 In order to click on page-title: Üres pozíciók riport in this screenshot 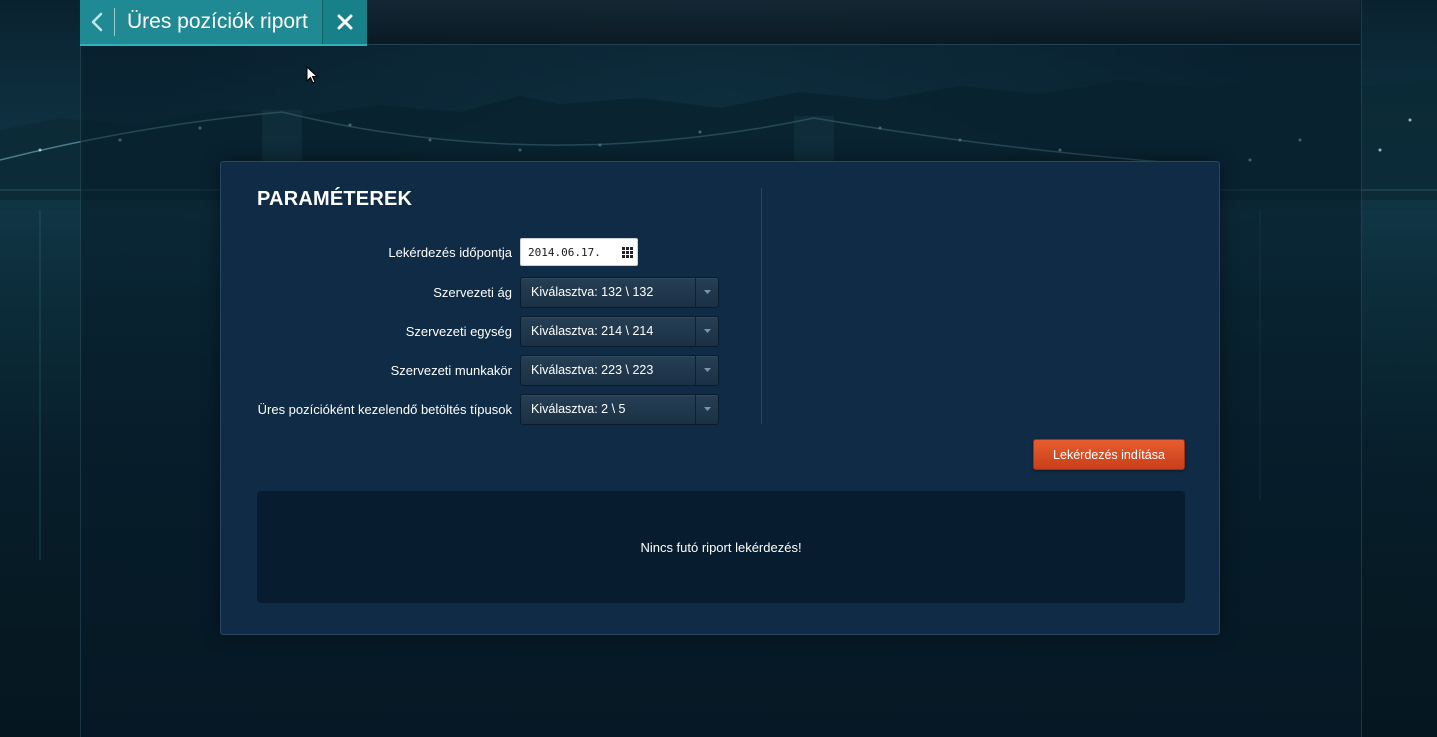, I will do `click(217, 21)`.